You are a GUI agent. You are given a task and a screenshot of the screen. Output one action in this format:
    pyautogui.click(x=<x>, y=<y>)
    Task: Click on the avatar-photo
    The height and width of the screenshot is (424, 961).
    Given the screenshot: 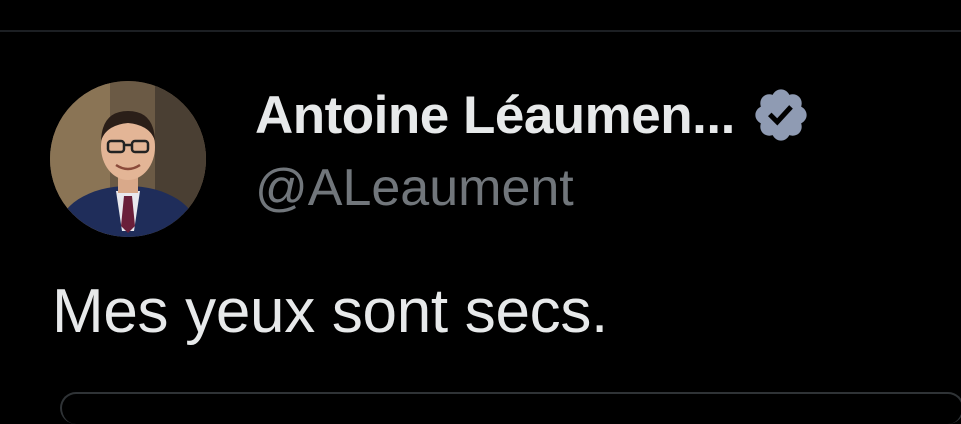 What is the action you would take?
    pyautogui.click(x=128, y=159)
    